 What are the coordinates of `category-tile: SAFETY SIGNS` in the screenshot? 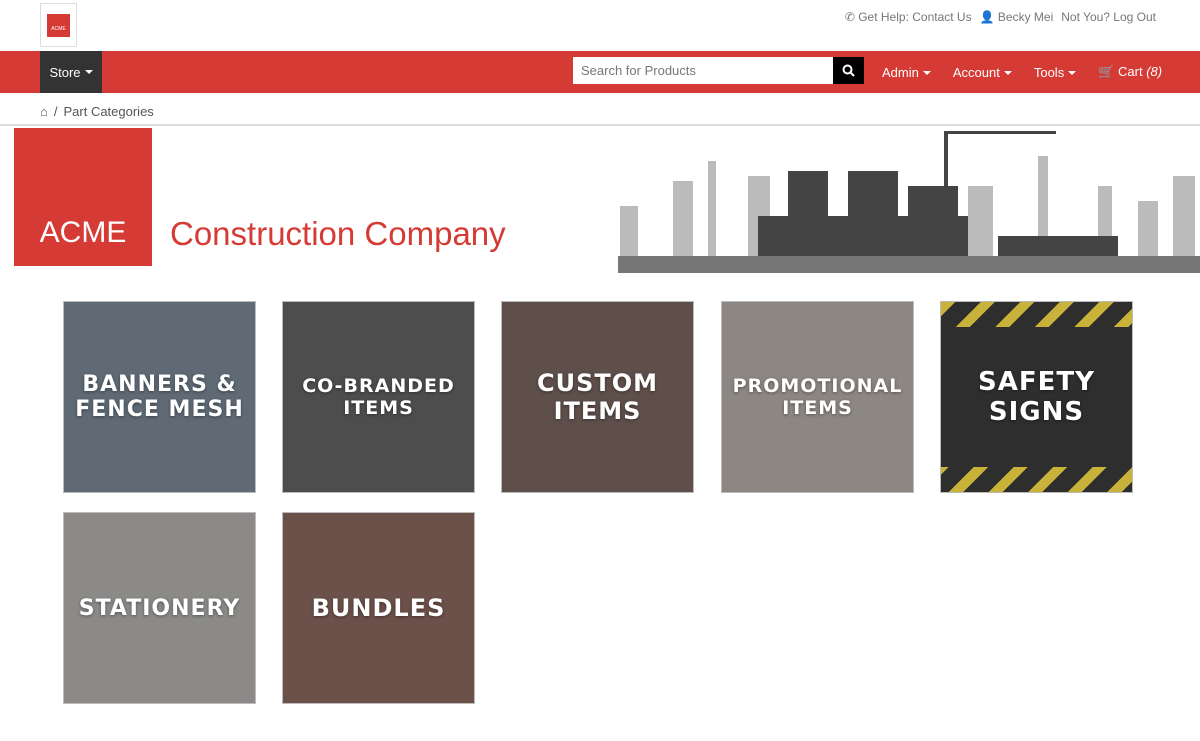 It's located at (1036, 397).